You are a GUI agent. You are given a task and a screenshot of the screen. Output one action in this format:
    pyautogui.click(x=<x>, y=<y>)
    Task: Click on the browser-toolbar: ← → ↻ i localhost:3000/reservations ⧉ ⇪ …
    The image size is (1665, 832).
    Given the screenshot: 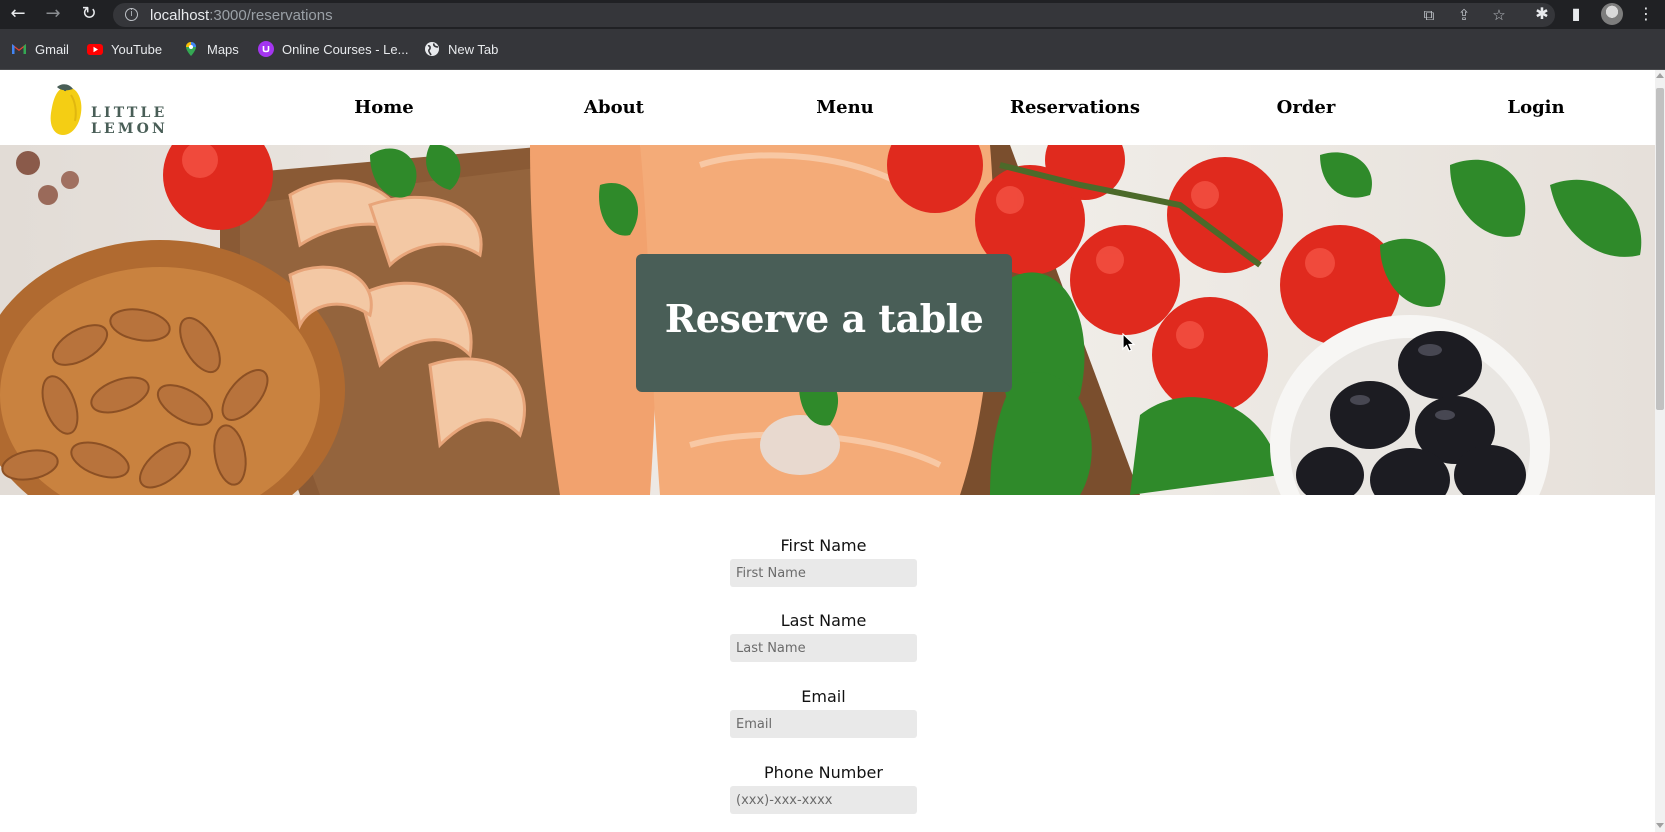 What is the action you would take?
    pyautogui.click(x=832, y=14)
    